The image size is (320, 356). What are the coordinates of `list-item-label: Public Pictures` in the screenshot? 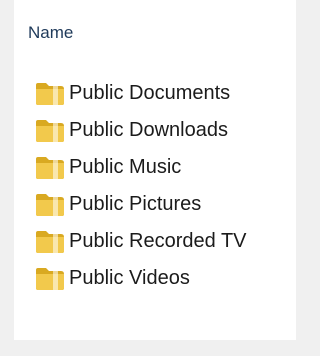 It's located at (135, 203).